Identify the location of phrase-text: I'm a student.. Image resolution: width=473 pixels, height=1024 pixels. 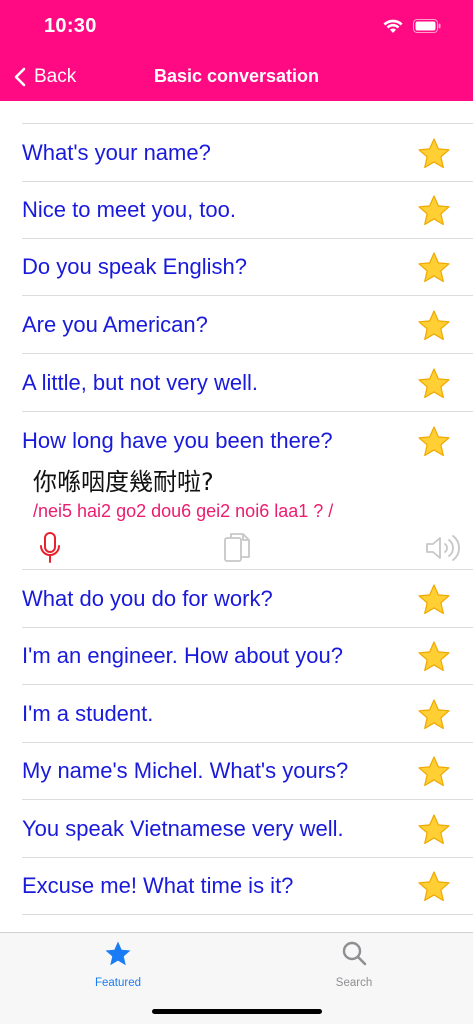
(88, 713).